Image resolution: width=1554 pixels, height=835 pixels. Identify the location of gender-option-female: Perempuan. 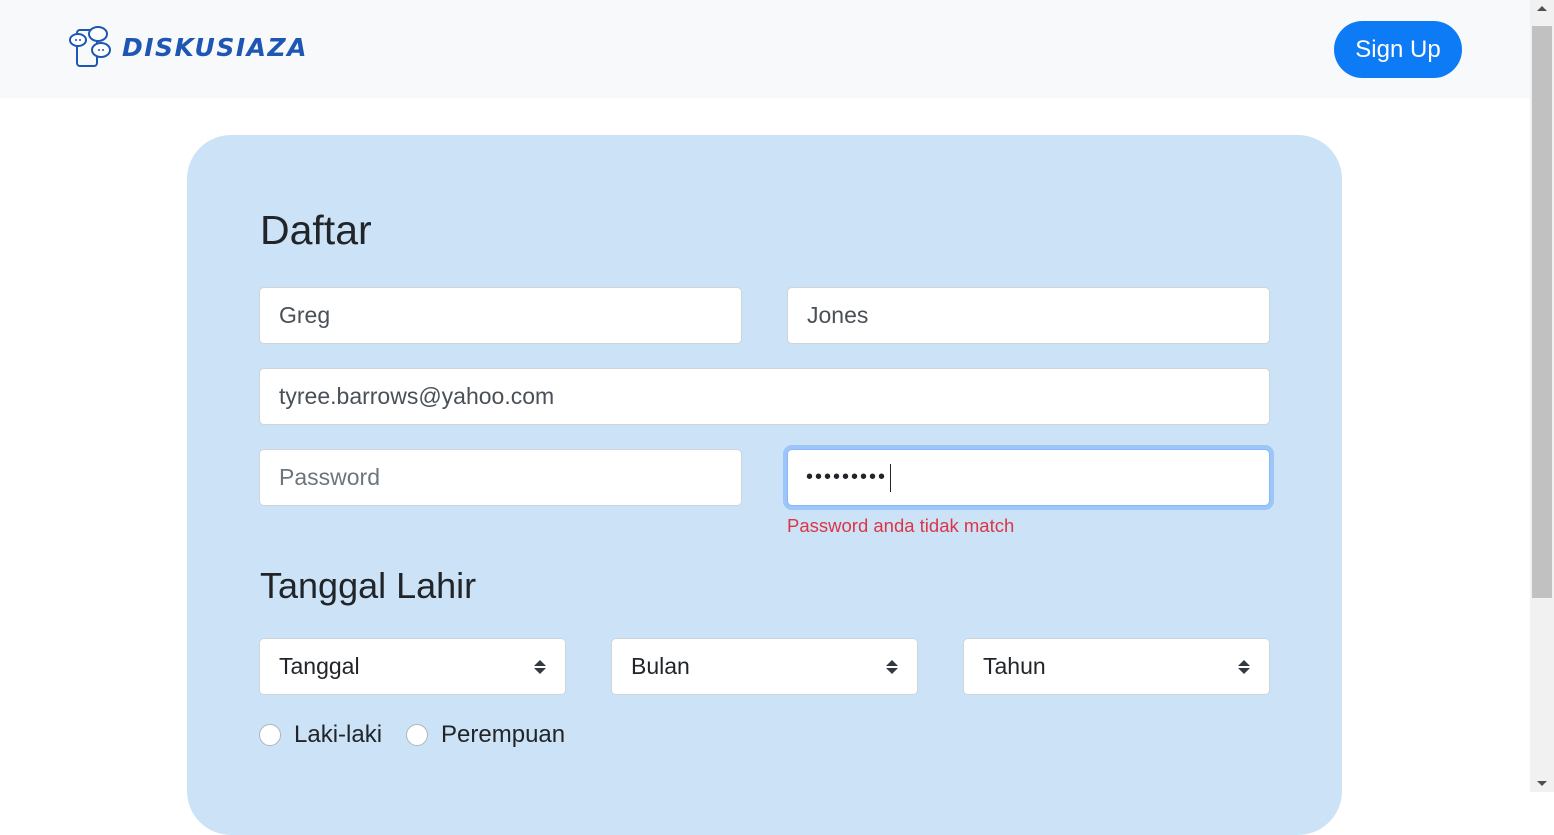
(485, 735).